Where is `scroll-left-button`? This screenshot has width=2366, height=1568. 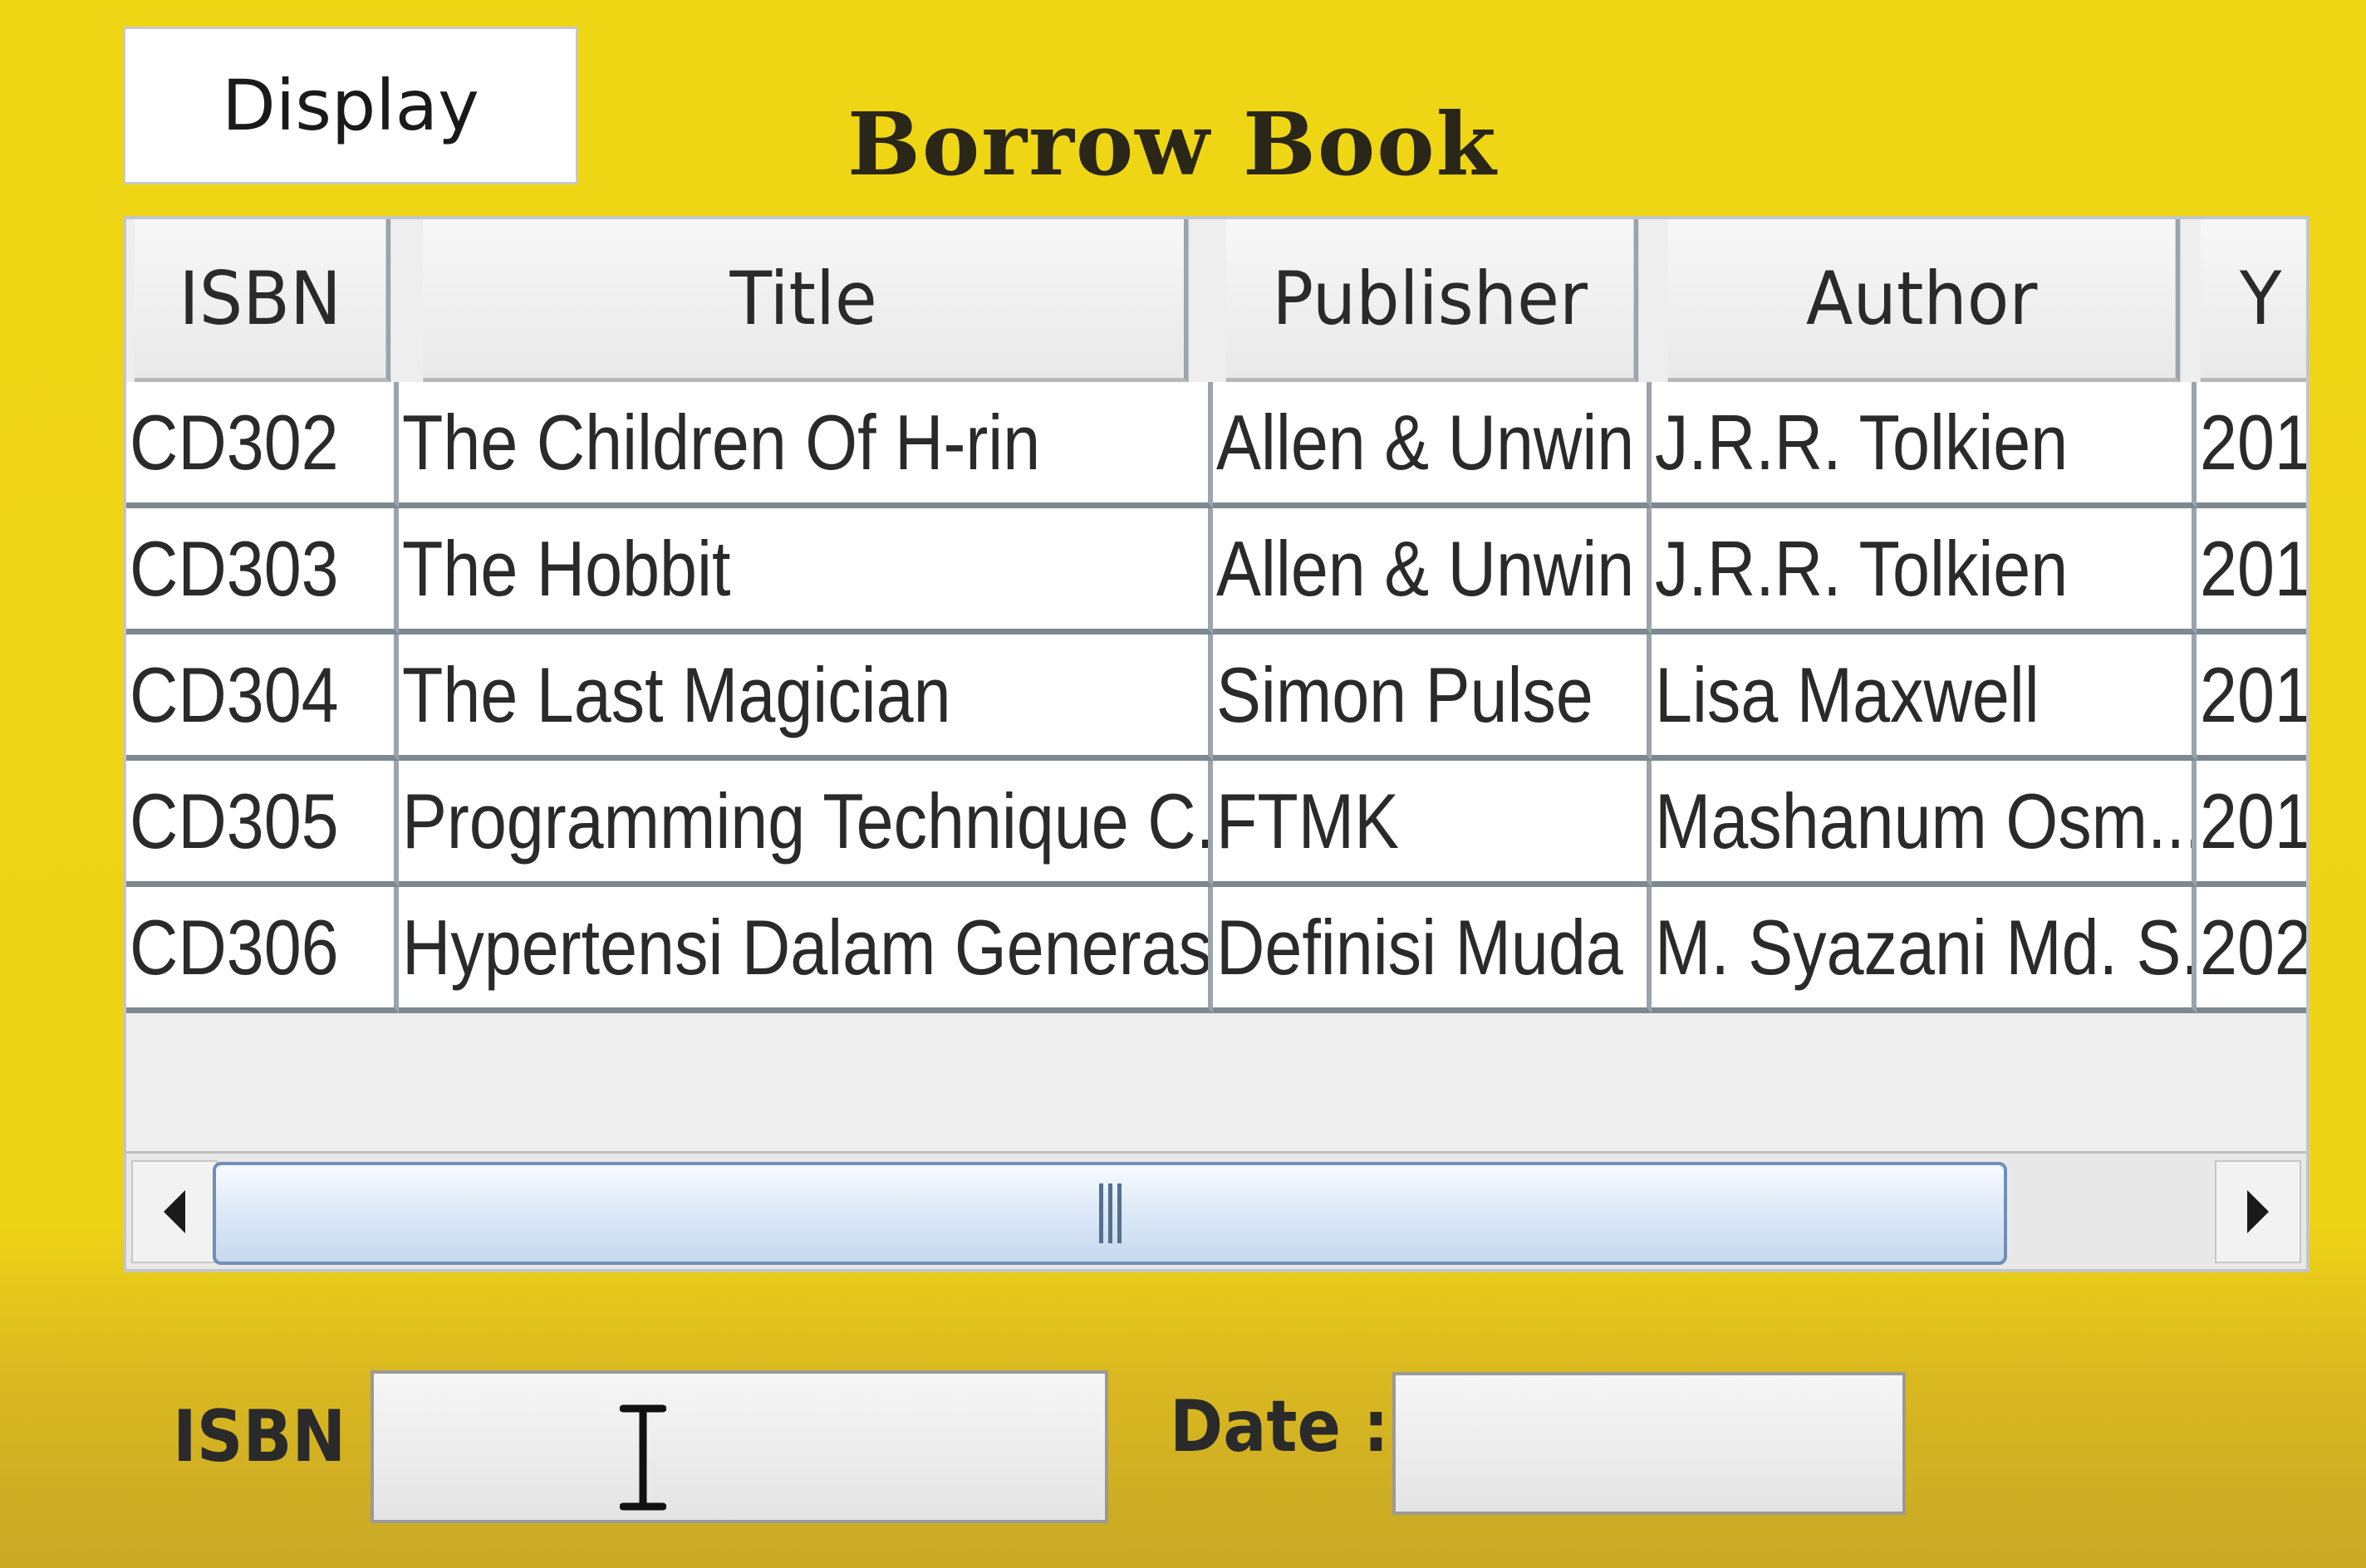
scroll-left-button is located at coordinates (174, 1211).